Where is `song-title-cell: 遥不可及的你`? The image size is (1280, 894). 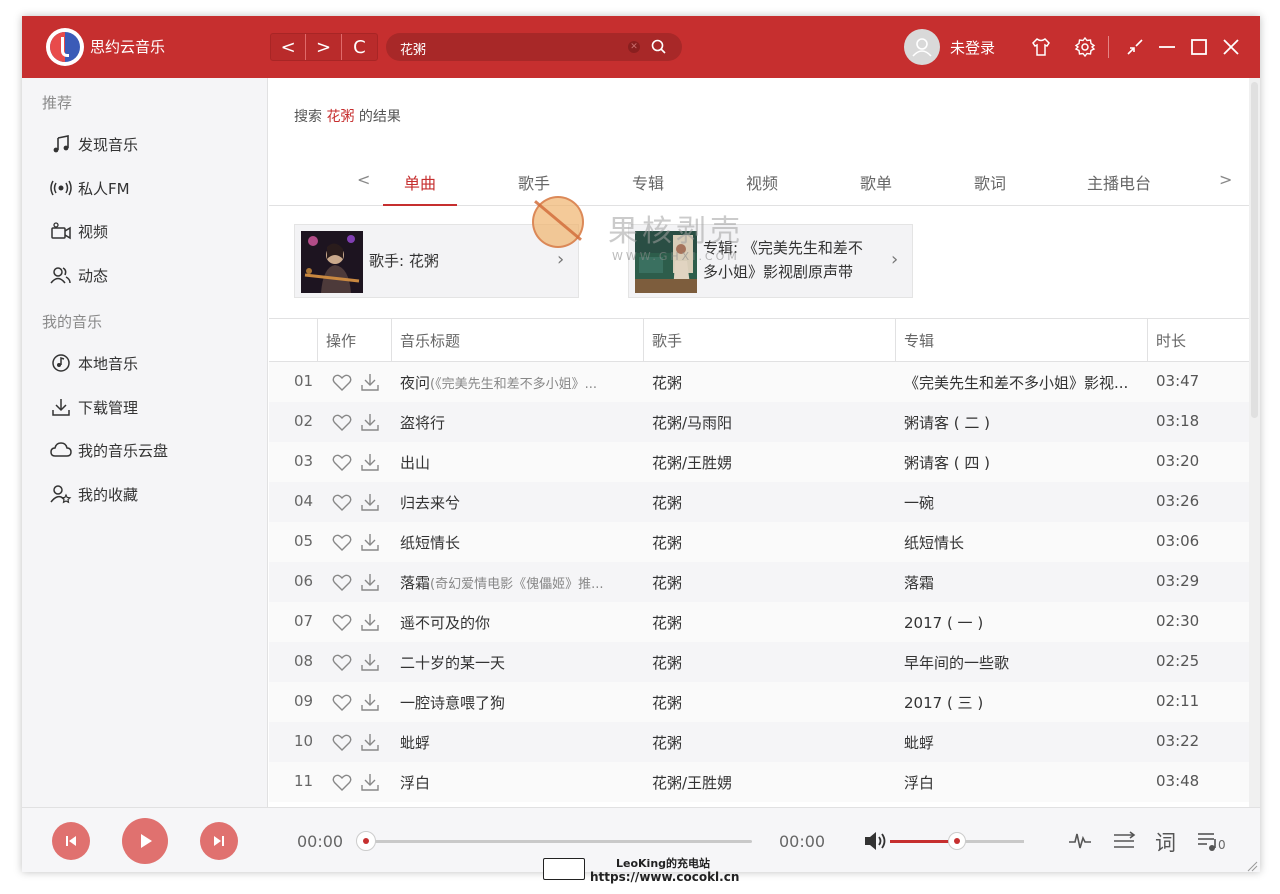
song-title-cell: 遥不可及的你 is located at coordinates (520, 622).